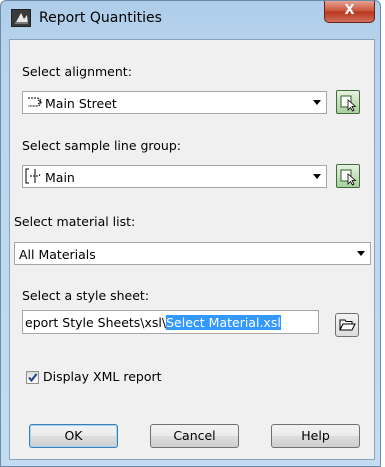  What do you see at coordinates (102, 145) in the screenshot?
I see `sample-line-group-label: Select sample line group:` at bounding box center [102, 145].